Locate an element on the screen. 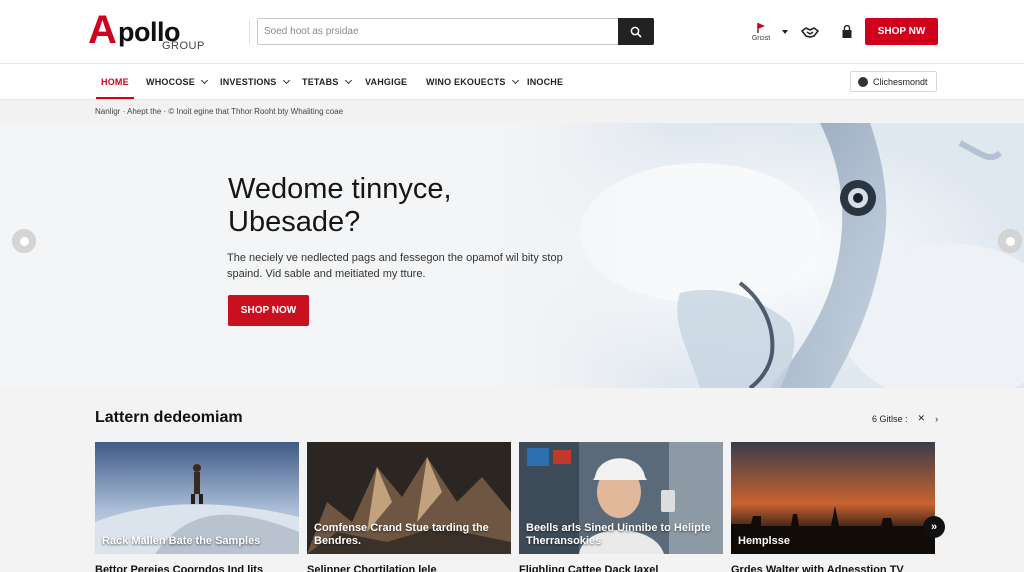 This screenshot has height=572, width=1024. nav-item-wino-ekouects: WINO EKOUECTS is located at coordinates (472, 81).